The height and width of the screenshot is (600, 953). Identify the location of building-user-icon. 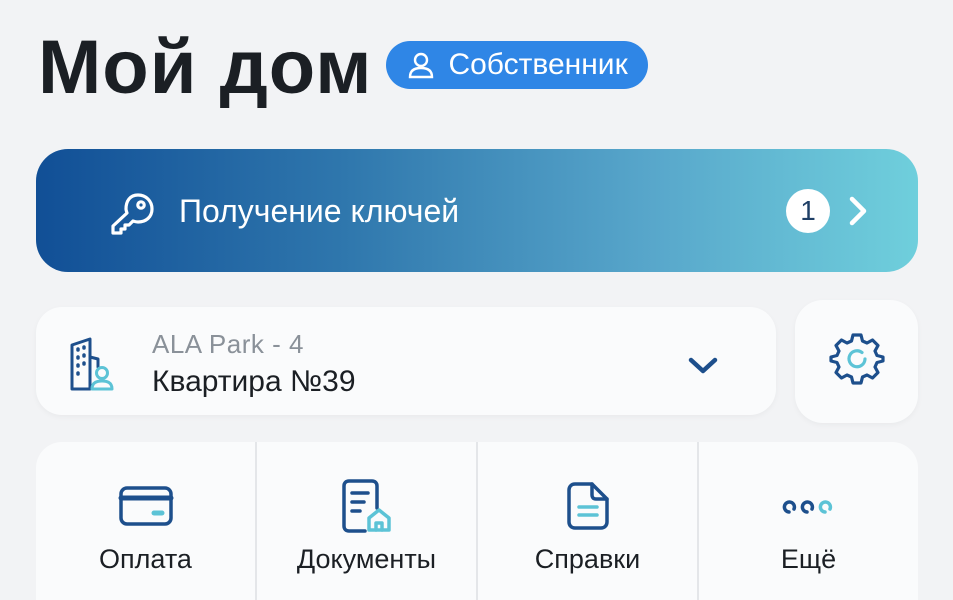
(93, 365).